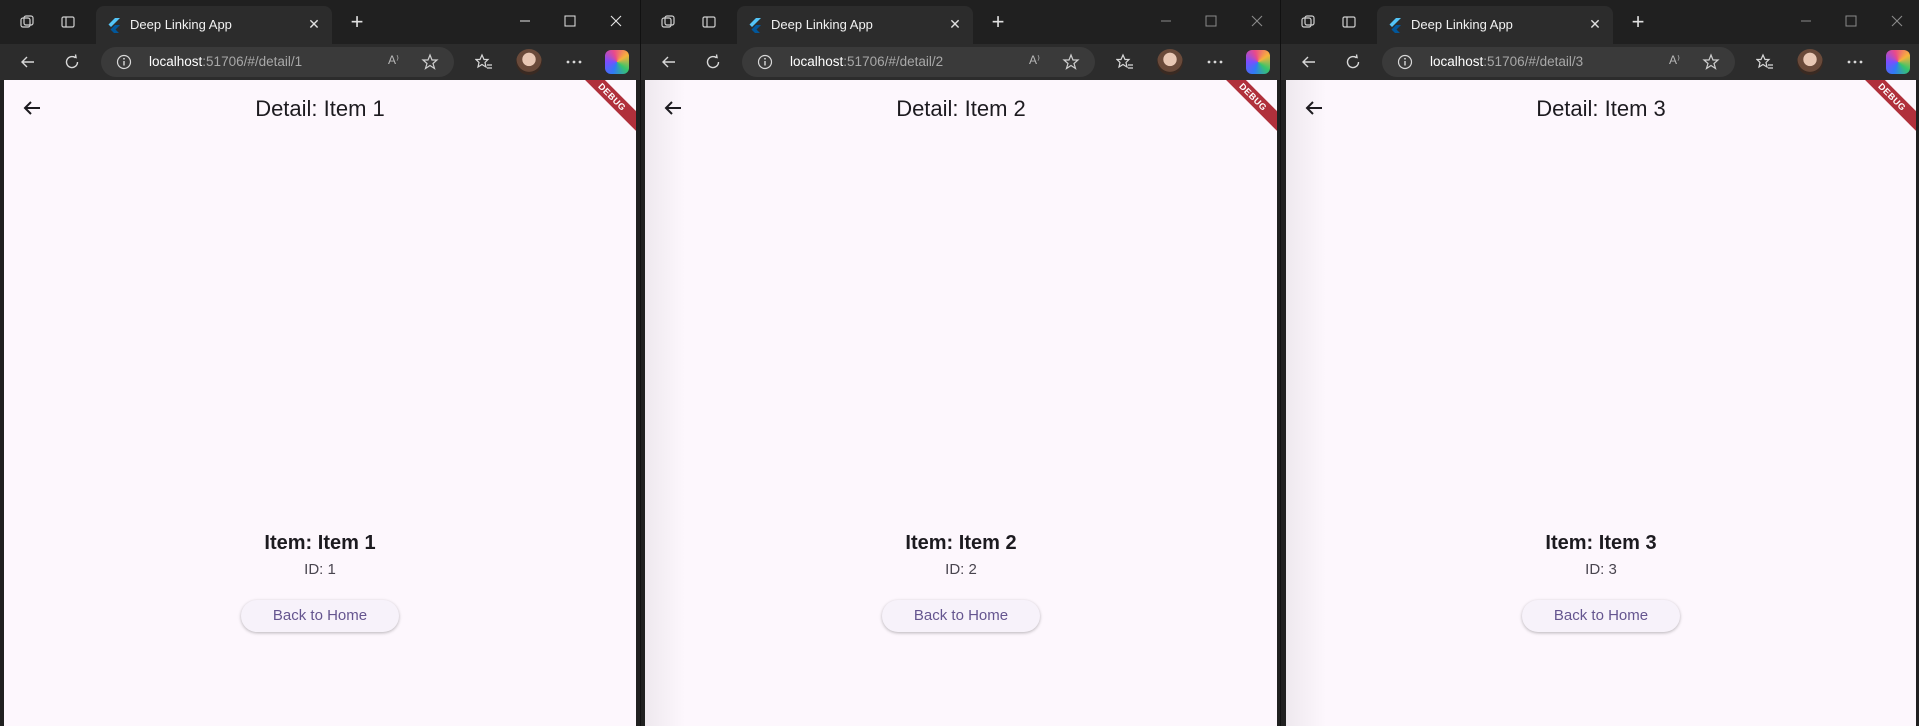 This screenshot has width=1919, height=726. I want to click on url-text: localhost:51706/#/detail/3, so click(1506, 61).